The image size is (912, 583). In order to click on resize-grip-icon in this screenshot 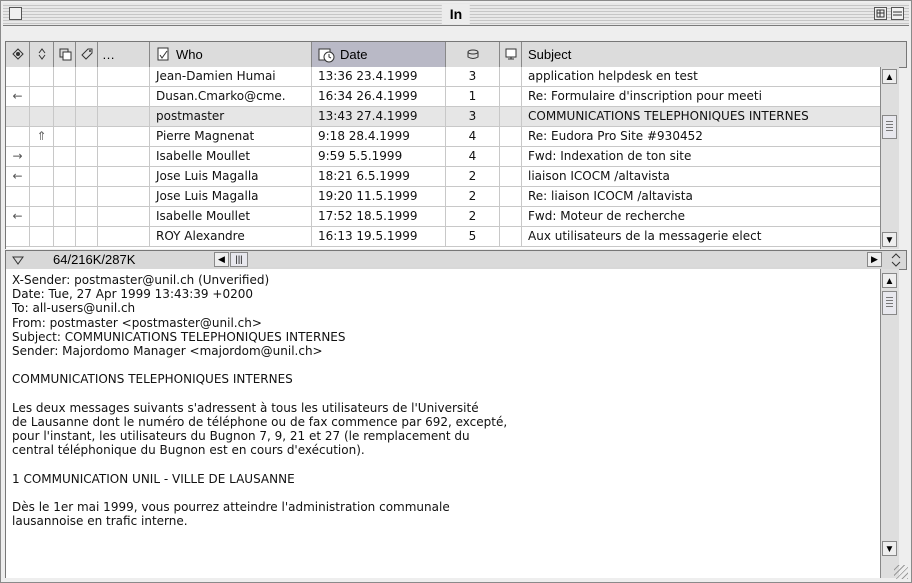, I will do `click(901, 572)`.